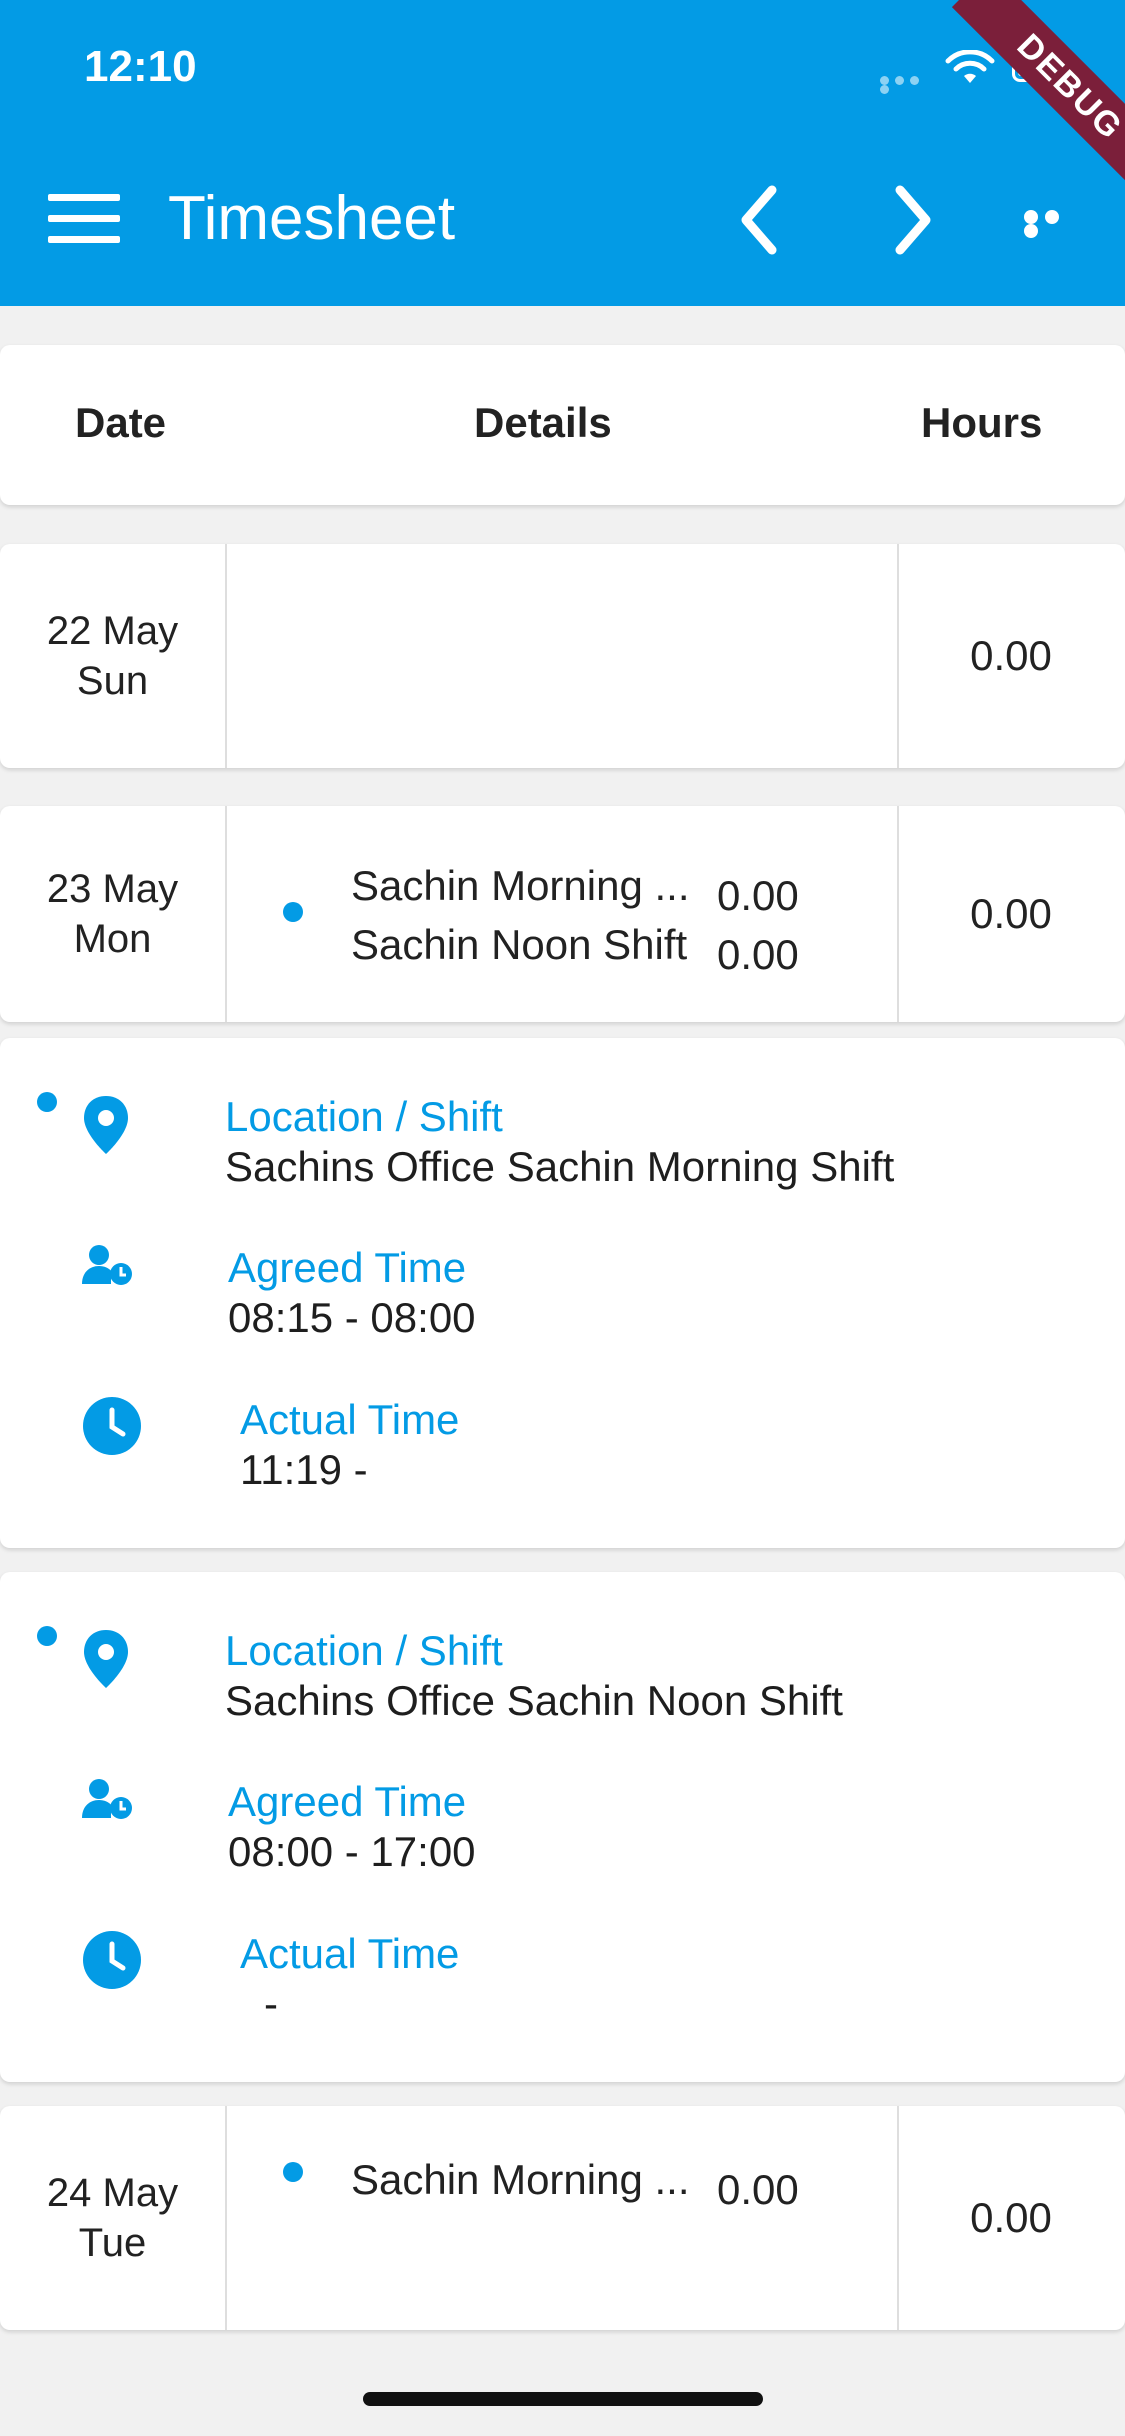 Image resolution: width=1125 pixels, height=2436 pixels. I want to click on date-cell: 23 May Mon, so click(112, 914).